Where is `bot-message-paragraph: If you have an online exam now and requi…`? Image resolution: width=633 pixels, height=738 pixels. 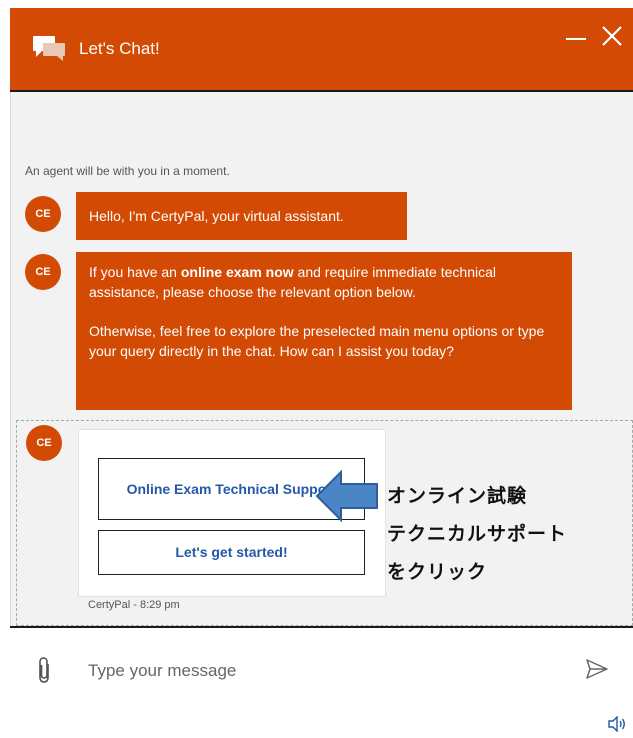
bot-message-paragraph: If you have an online exam now and requi… is located at coordinates (292, 282).